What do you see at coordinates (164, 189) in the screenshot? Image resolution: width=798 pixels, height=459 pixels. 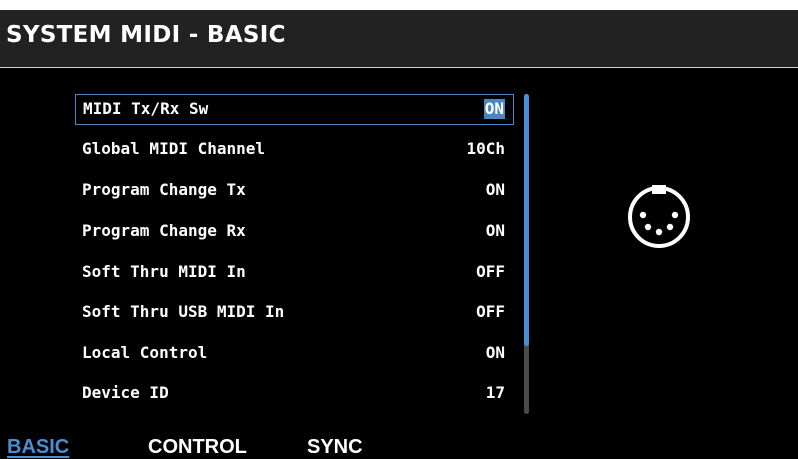 I see `param-label: Program Change Tx` at bounding box center [164, 189].